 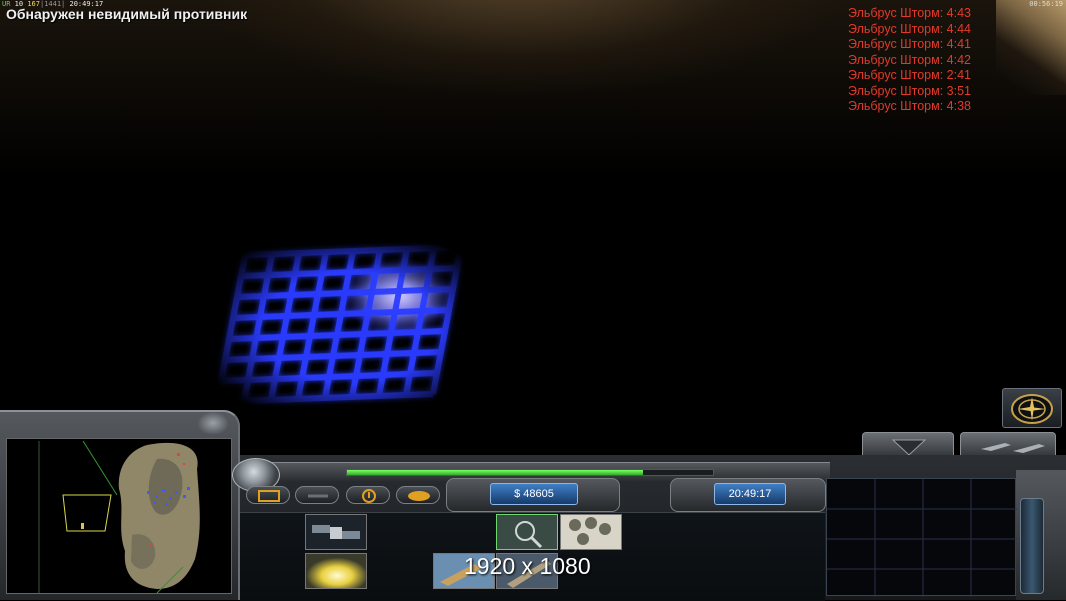 I want to click on power-bar-fill, so click(x=495, y=472).